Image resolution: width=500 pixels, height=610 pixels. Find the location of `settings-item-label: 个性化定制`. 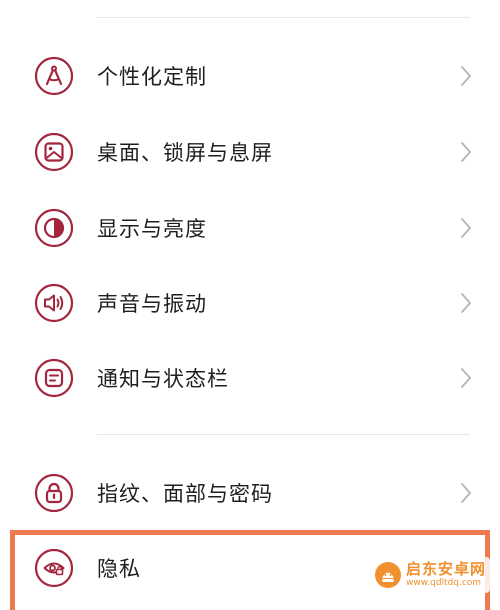

settings-item-label: 个性化定制 is located at coordinates (152, 77).